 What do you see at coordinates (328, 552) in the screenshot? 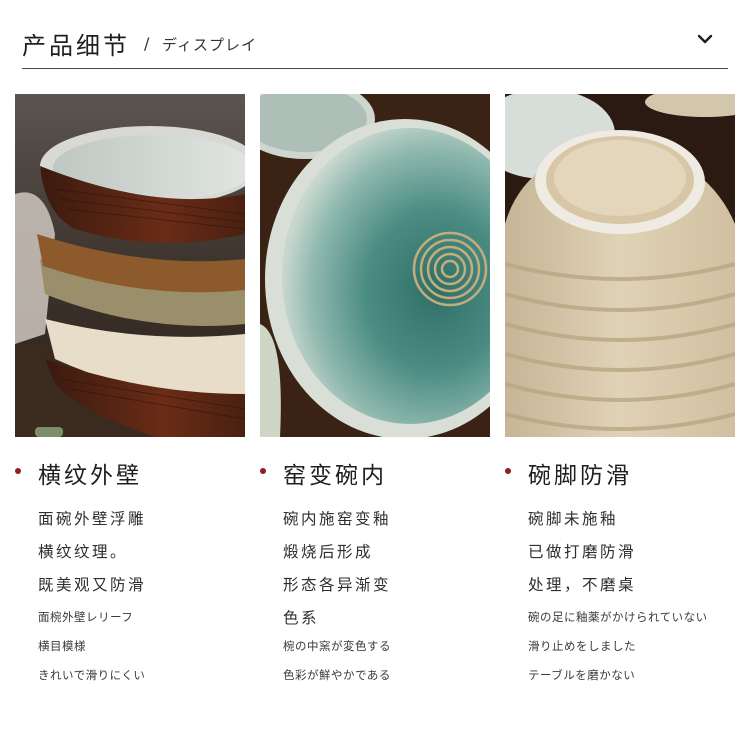
I see `feature-text-zh: 煅烧后形成` at bounding box center [328, 552].